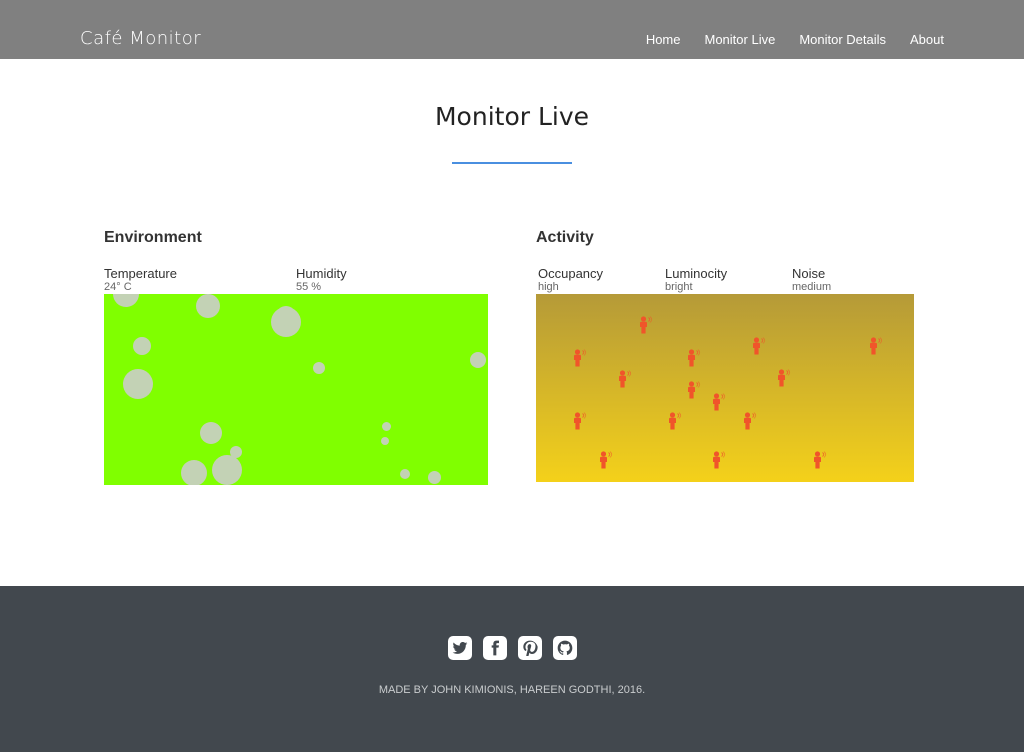 This screenshot has height=752, width=1024. Describe the element at coordinates (842, 39) in the screenshot. I see `nav-link-monitor-details: Monitor Details` at that location.